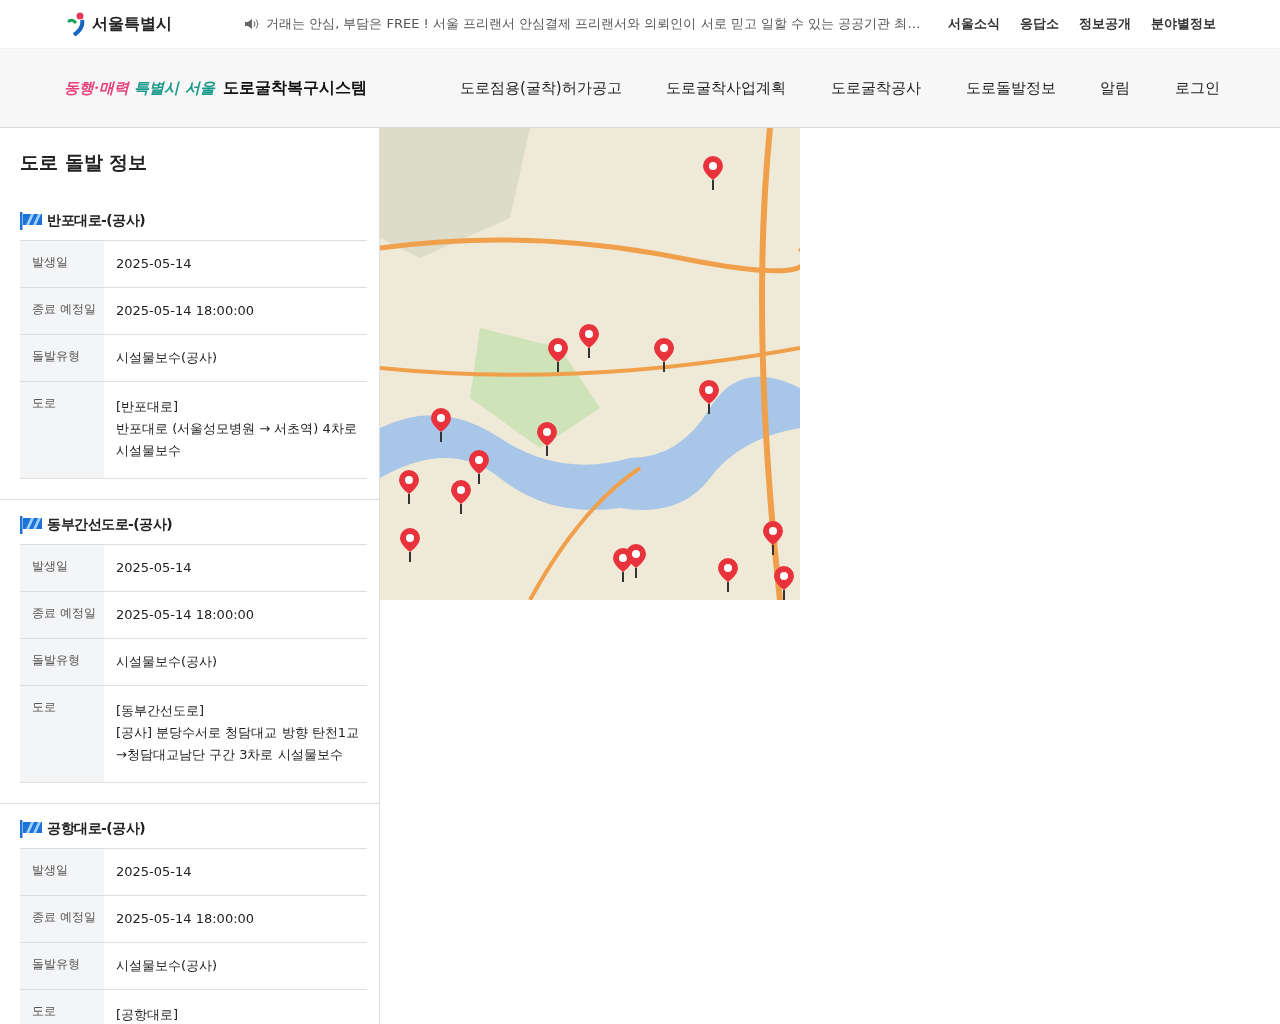  I want to click on top-link: 정보공개, so click(1105, 24).